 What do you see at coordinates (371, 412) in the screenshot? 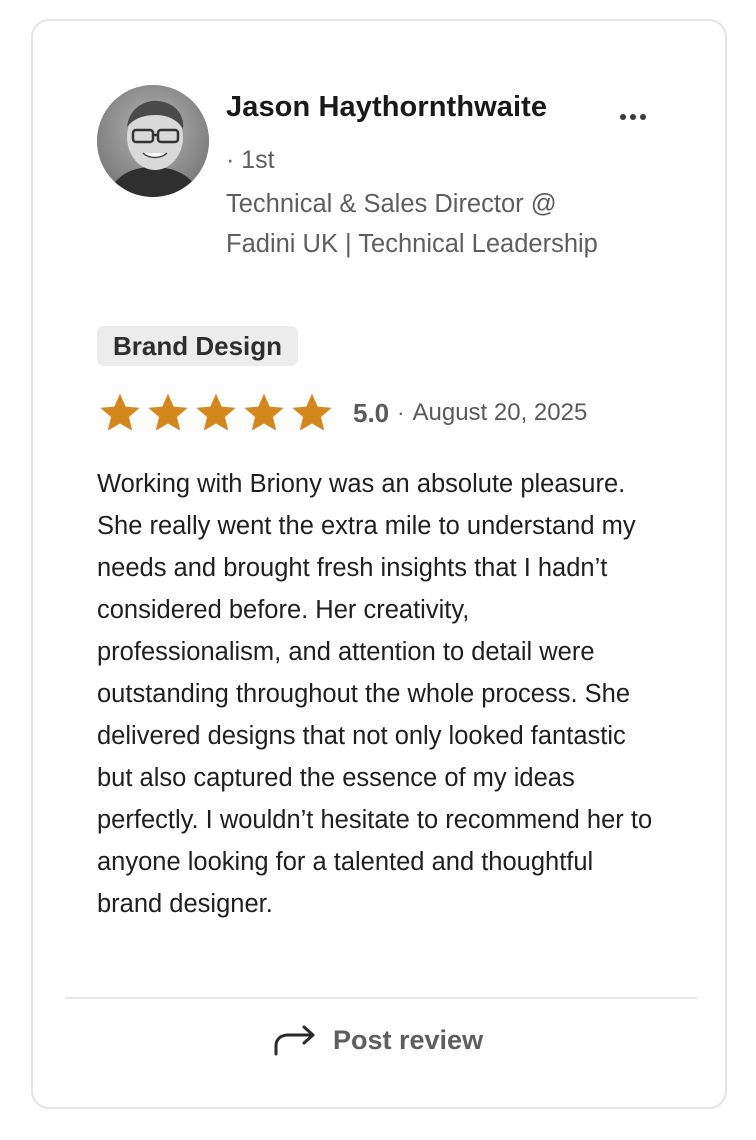
I see `rating-score: 5.0` at bounding box center [371, 412].